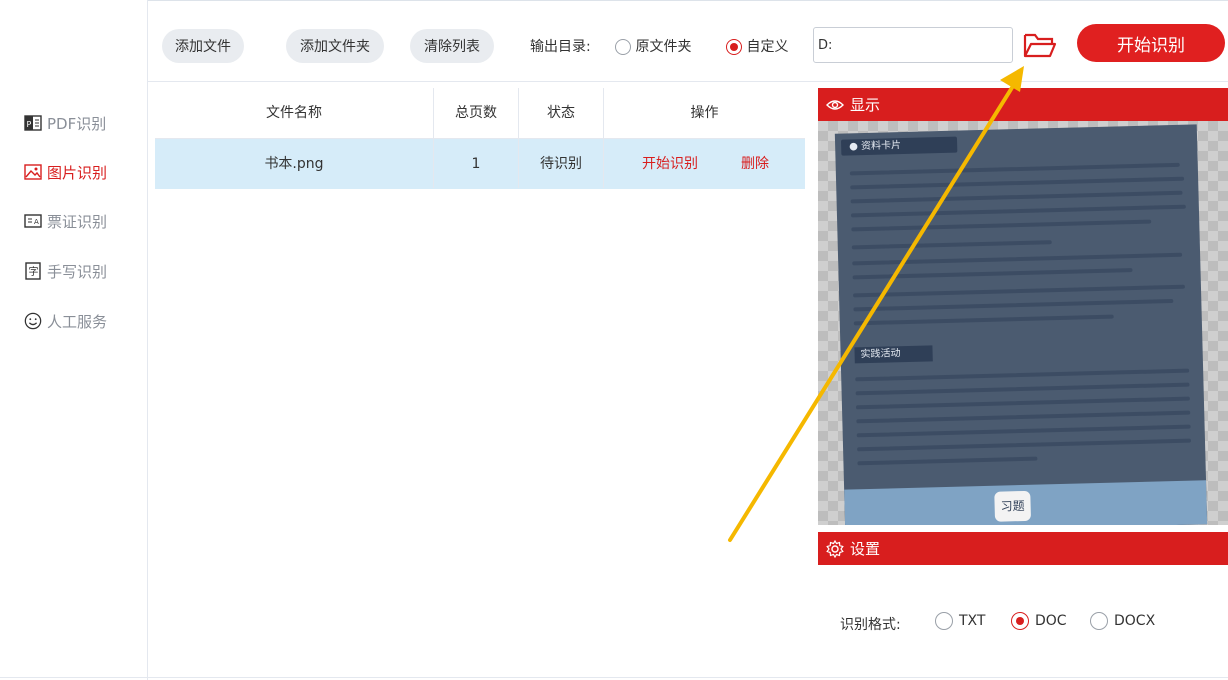 This screenshot has height=680, width=1228. I want to click on radio-custom, so click(734, 47).